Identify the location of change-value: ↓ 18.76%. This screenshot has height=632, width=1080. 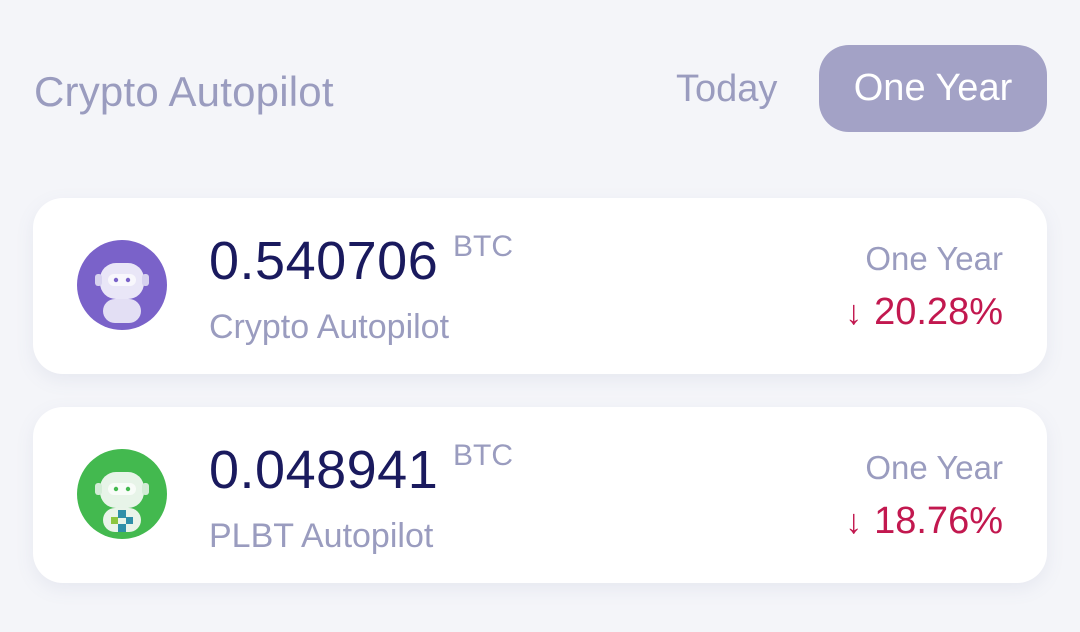
(924, 521).